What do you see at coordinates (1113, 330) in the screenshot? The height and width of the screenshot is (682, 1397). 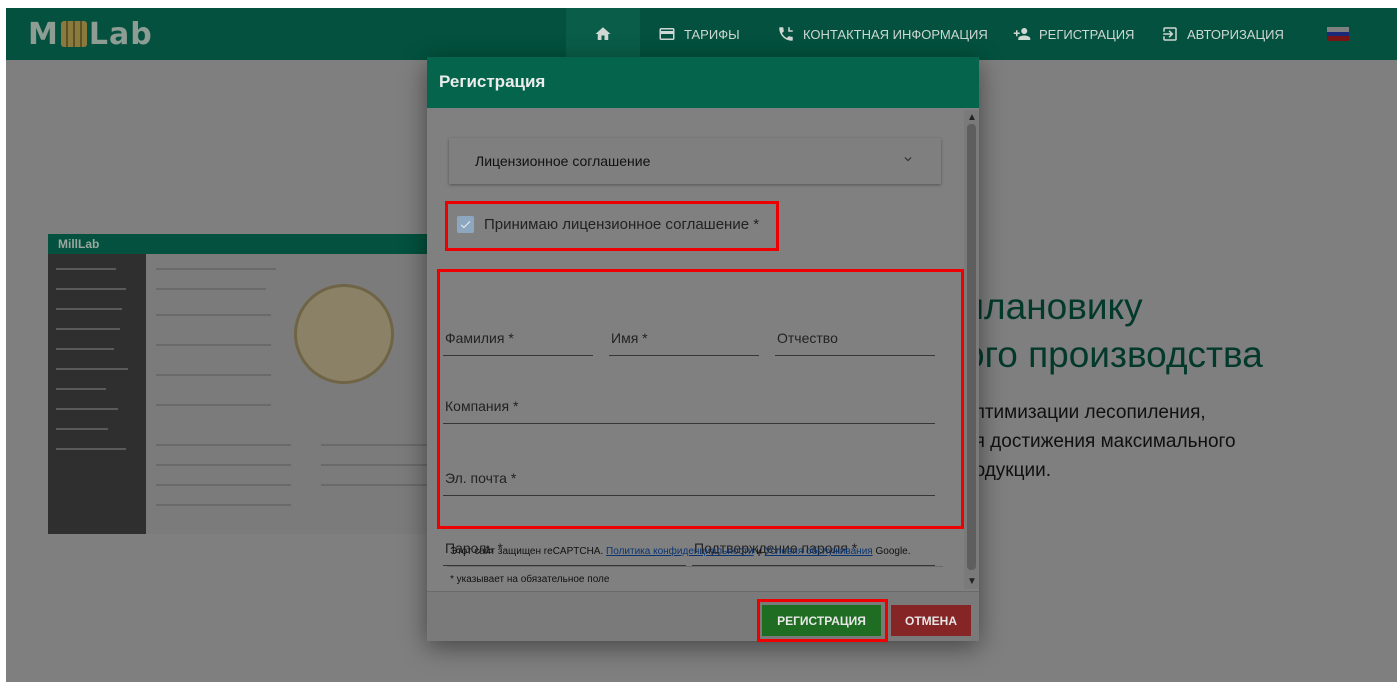 I see `hero-title: плановику ого производства` at bounding box center [1113, 330].